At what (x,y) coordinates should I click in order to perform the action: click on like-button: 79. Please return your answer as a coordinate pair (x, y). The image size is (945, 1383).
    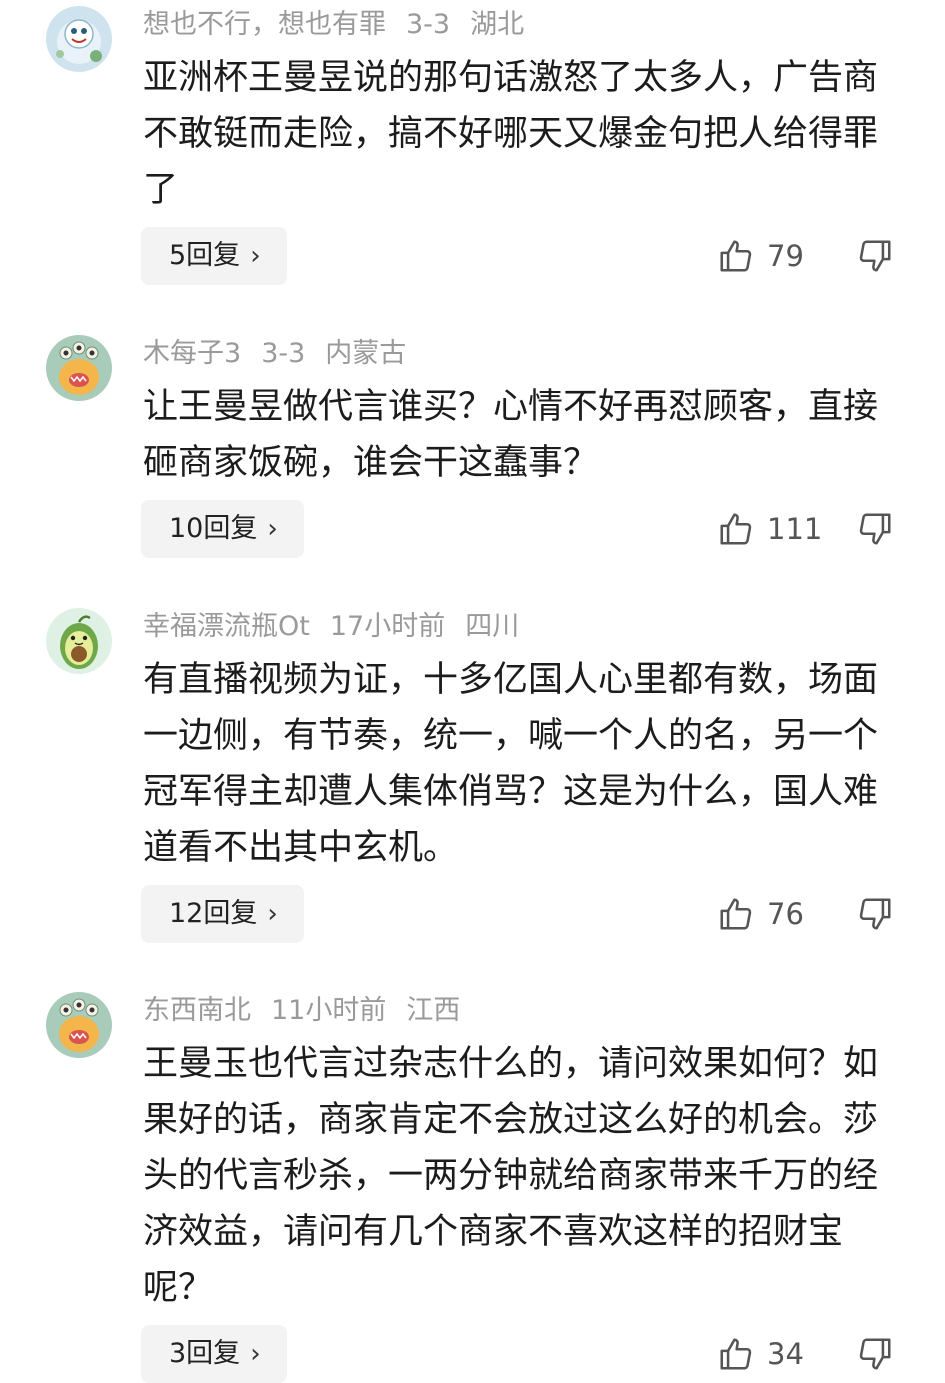
    Looking at the image, I should click on (760, 256).